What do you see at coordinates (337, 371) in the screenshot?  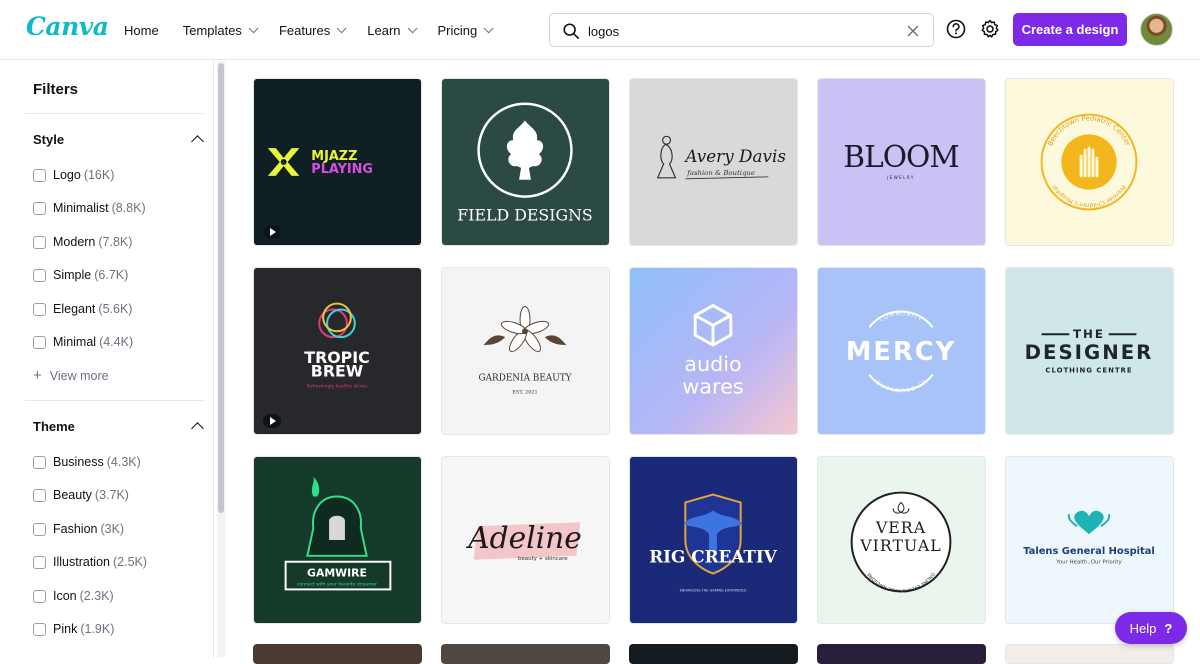 I see `tropic-line-2: BREW` at bounding box center [337, 371].